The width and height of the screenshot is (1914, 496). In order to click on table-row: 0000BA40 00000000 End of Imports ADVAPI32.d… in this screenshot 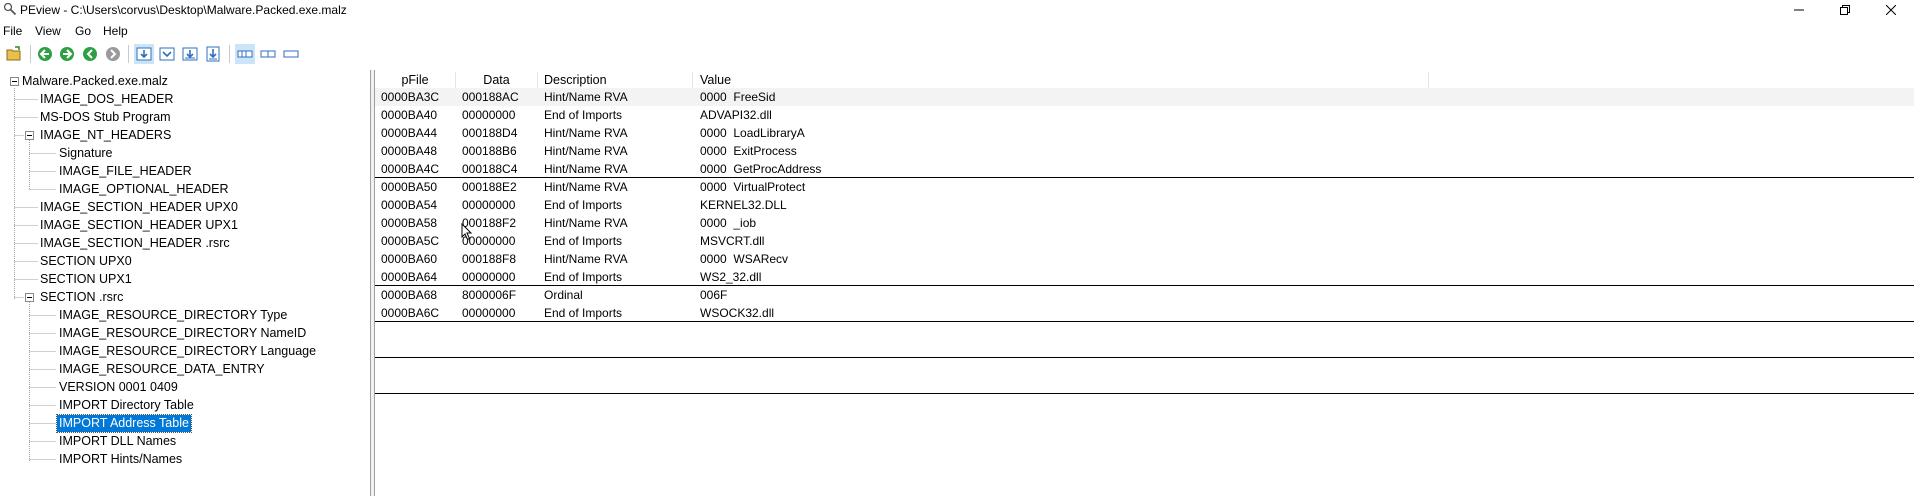, I will do `click(1144, 115)`.